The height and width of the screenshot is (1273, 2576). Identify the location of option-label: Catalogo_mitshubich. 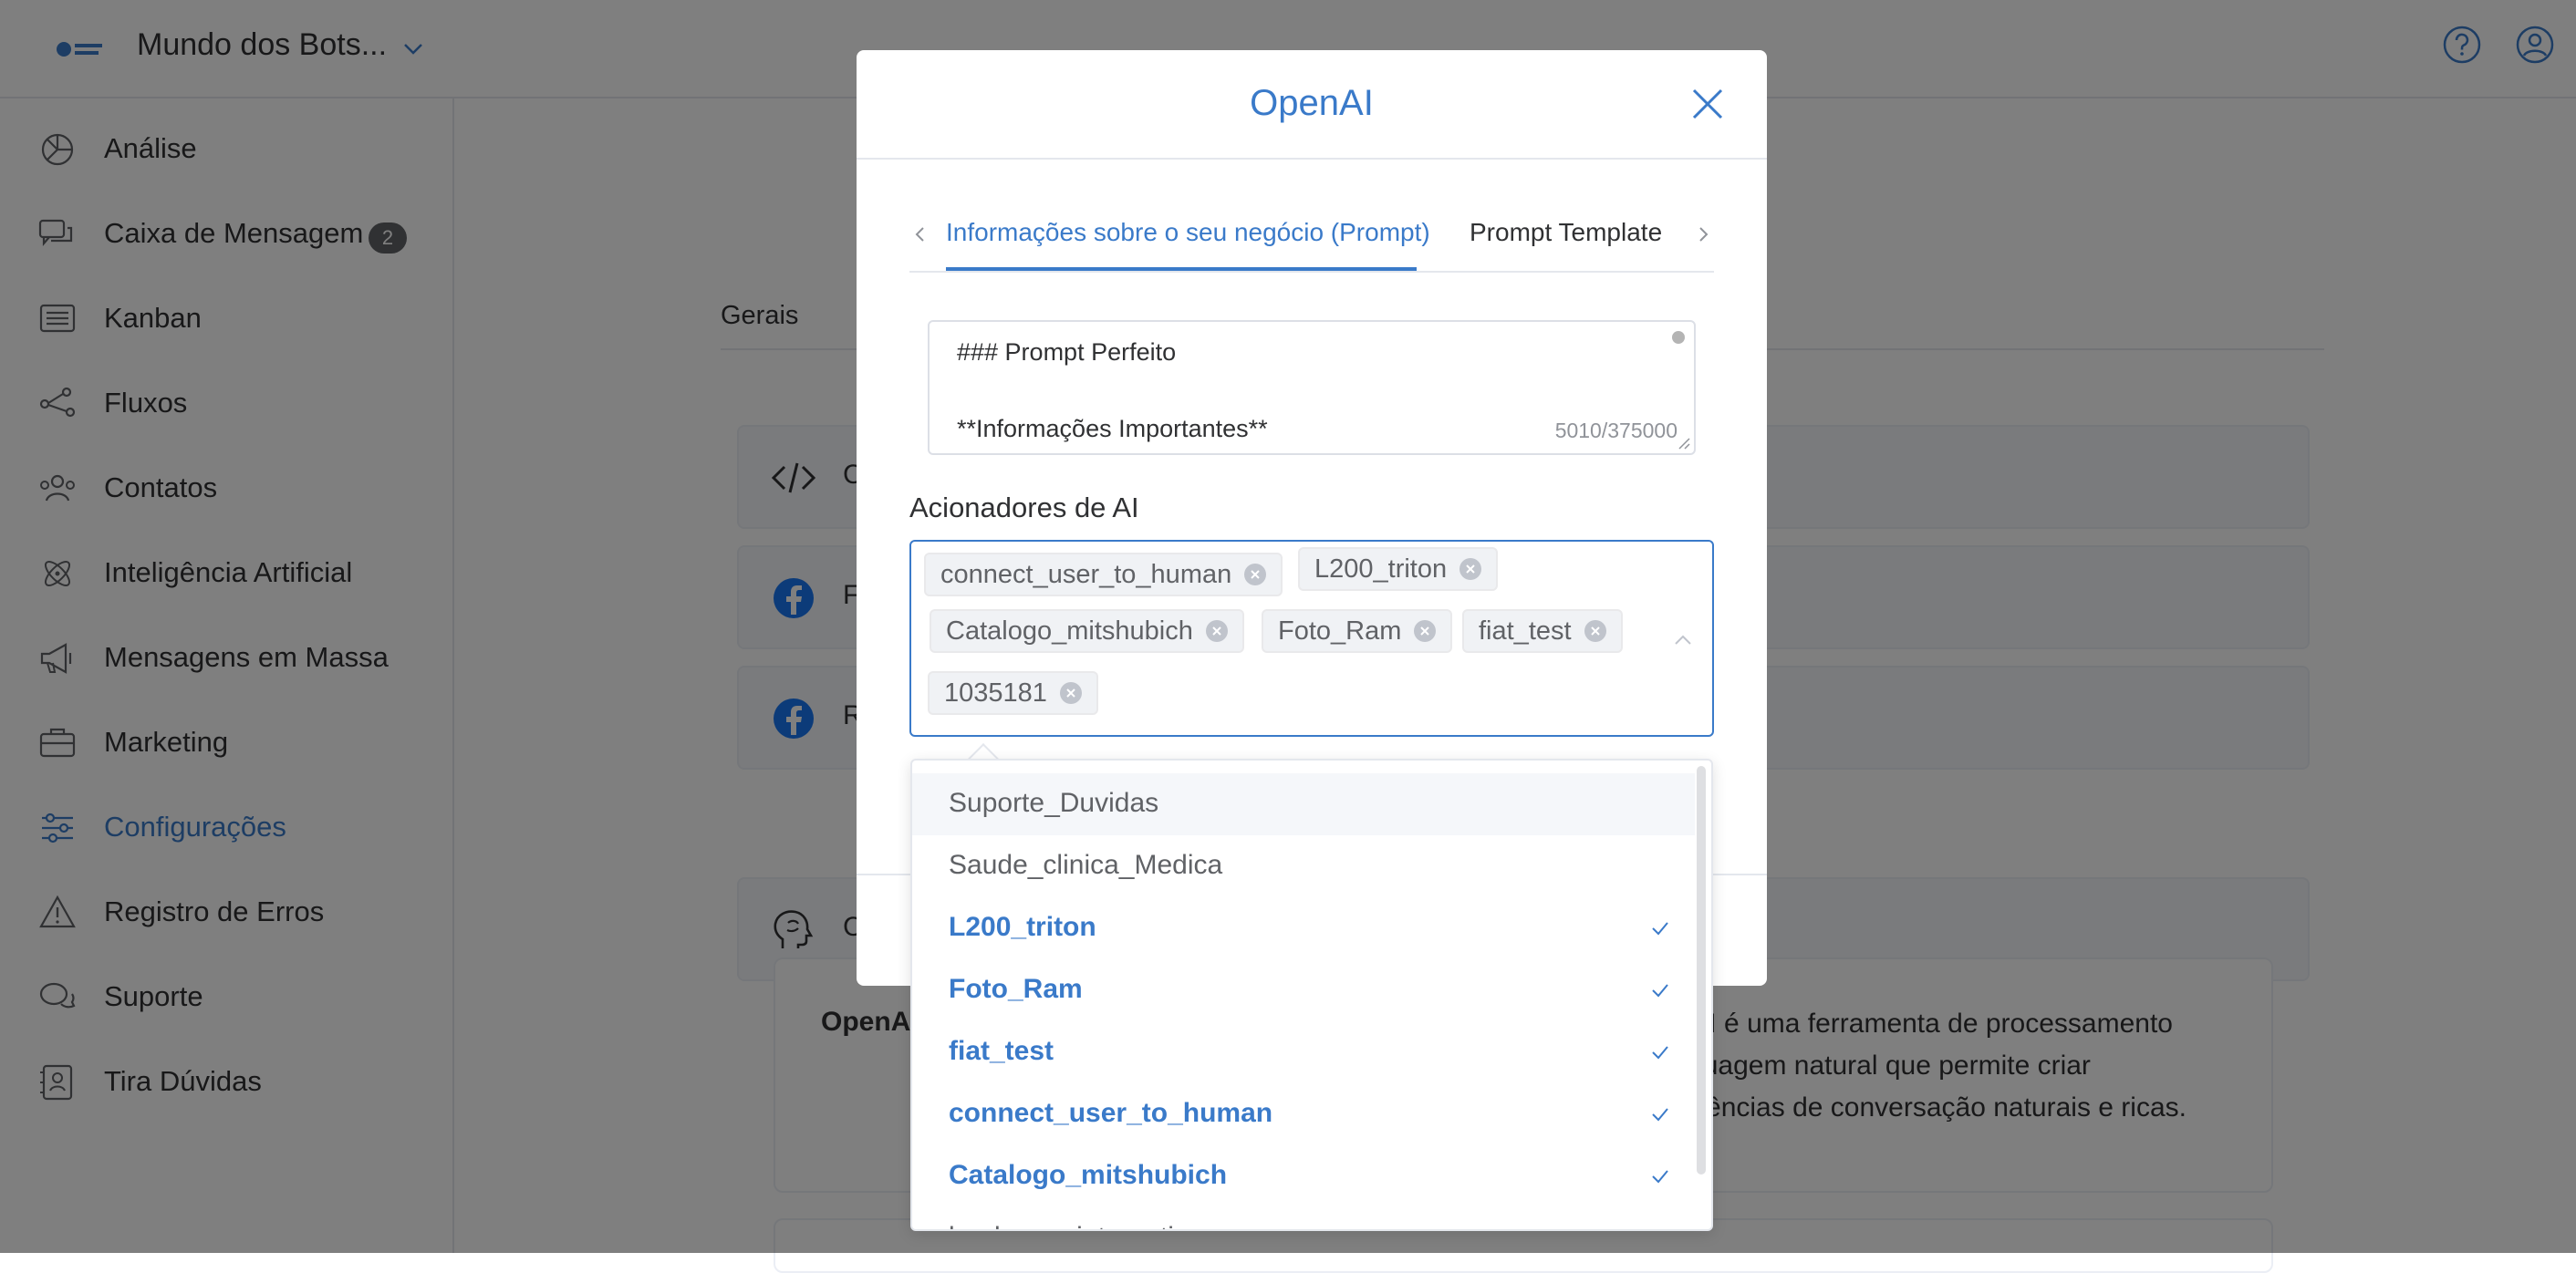
(1088, 1175).